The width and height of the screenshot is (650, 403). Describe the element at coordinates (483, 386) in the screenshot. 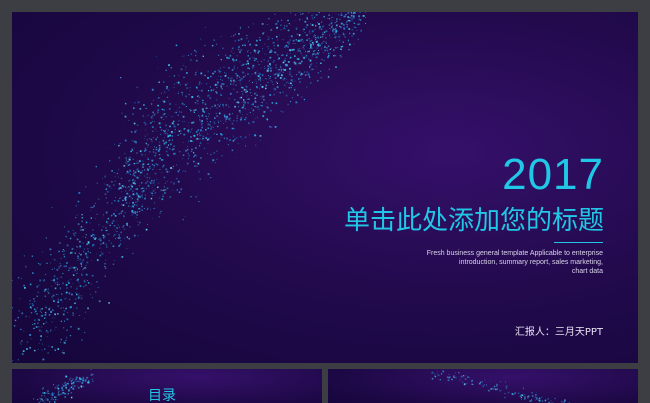

I see `slide-thumbnail` at that location.